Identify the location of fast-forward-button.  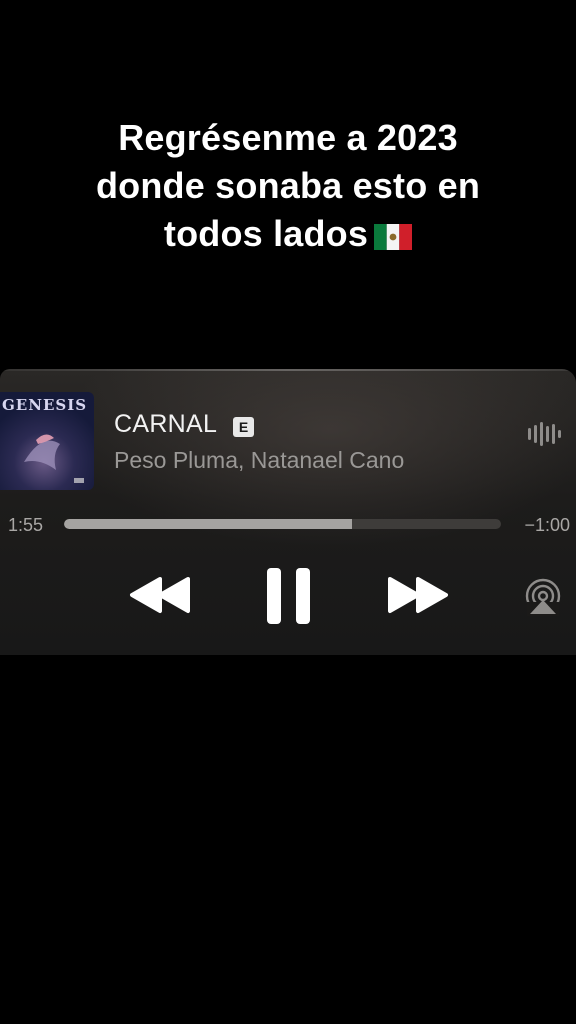
(418, 597).